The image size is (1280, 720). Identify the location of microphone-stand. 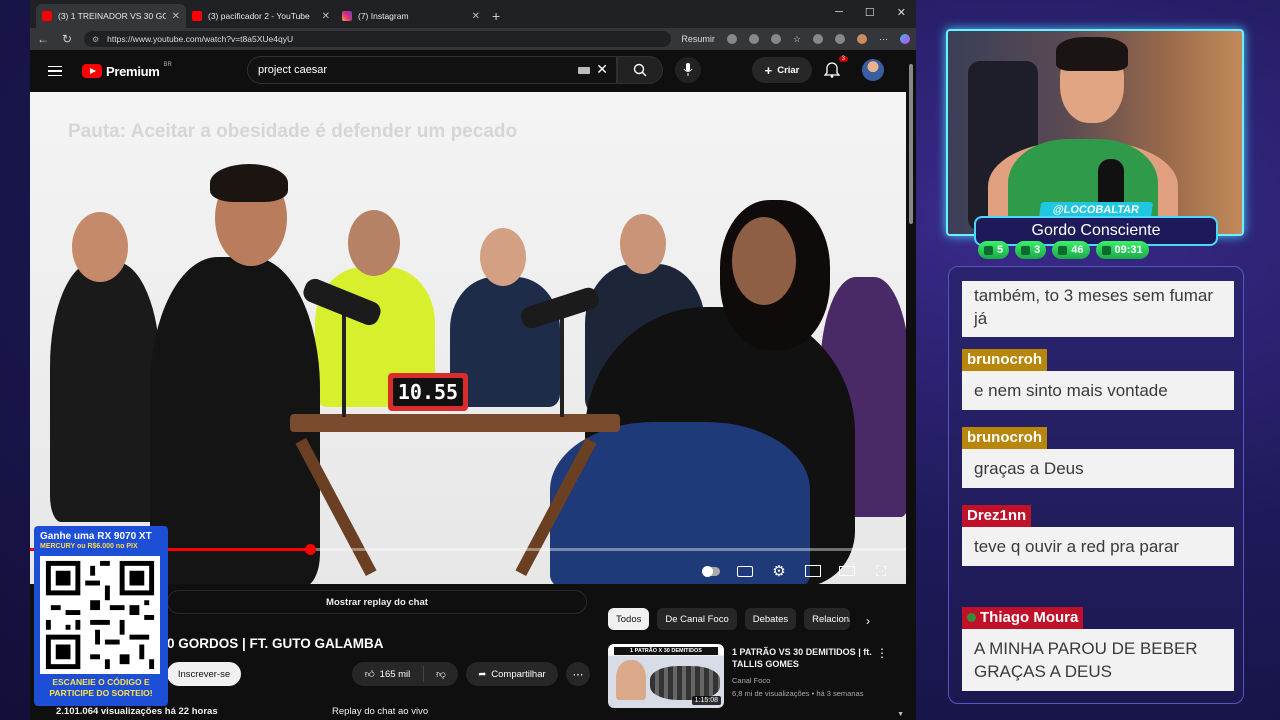
(562, 367).